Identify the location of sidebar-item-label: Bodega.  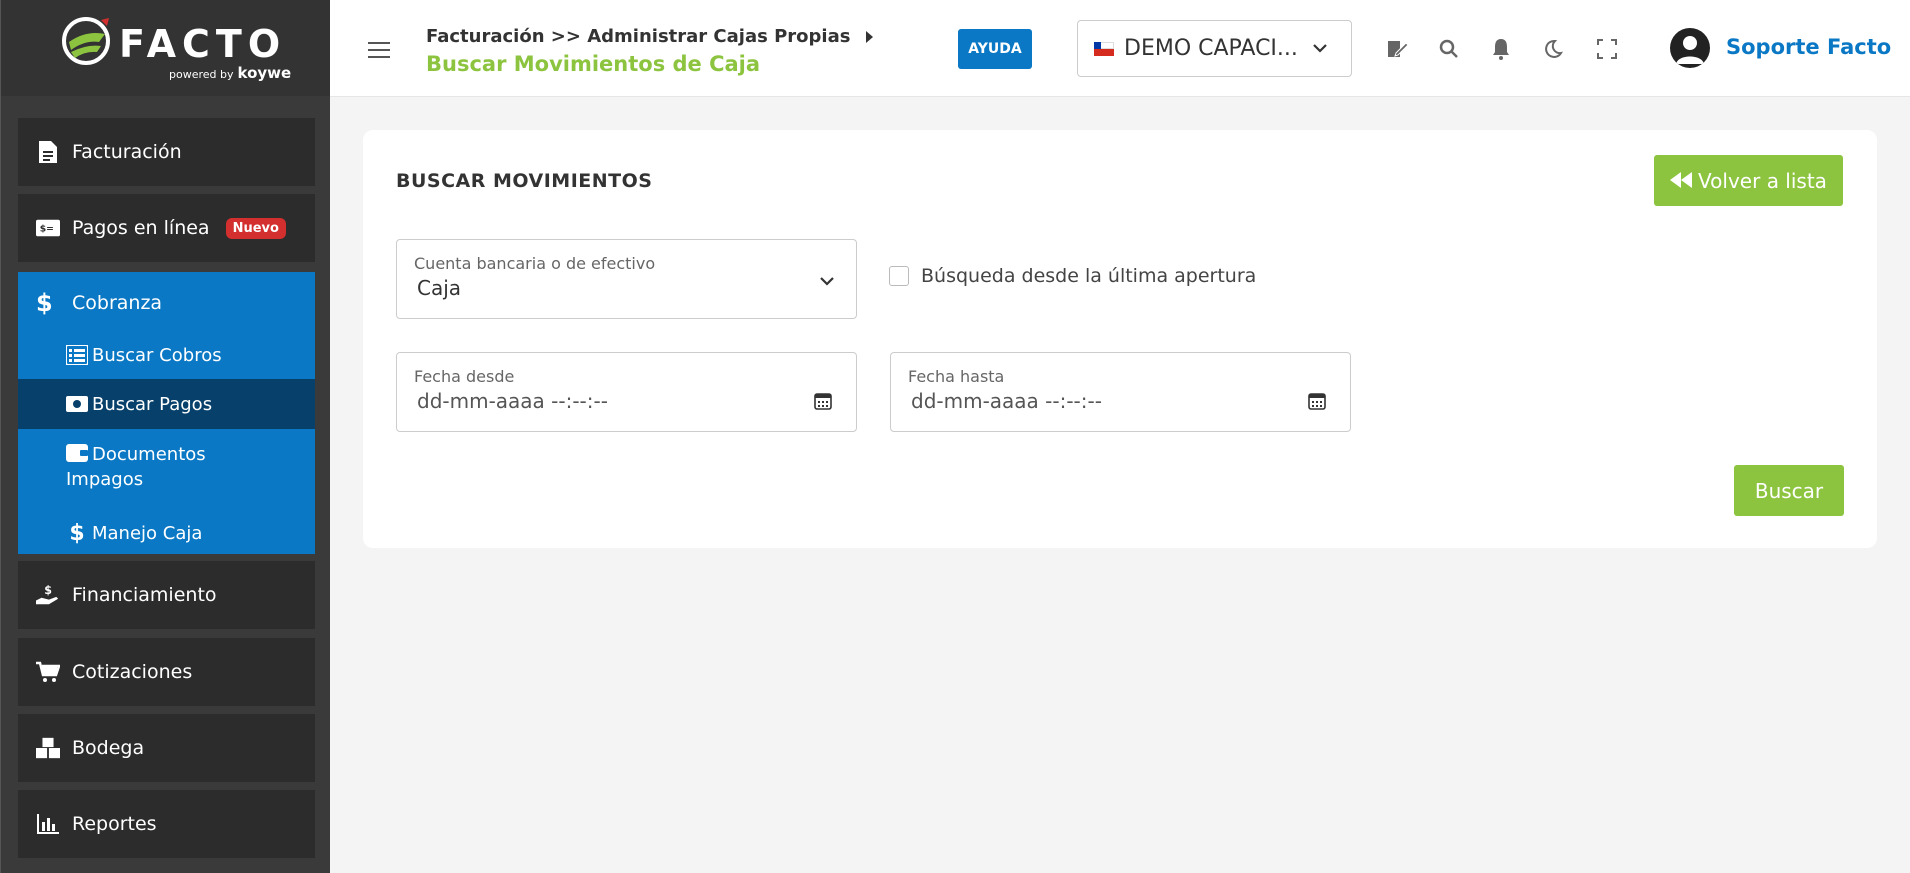
(108, 748).